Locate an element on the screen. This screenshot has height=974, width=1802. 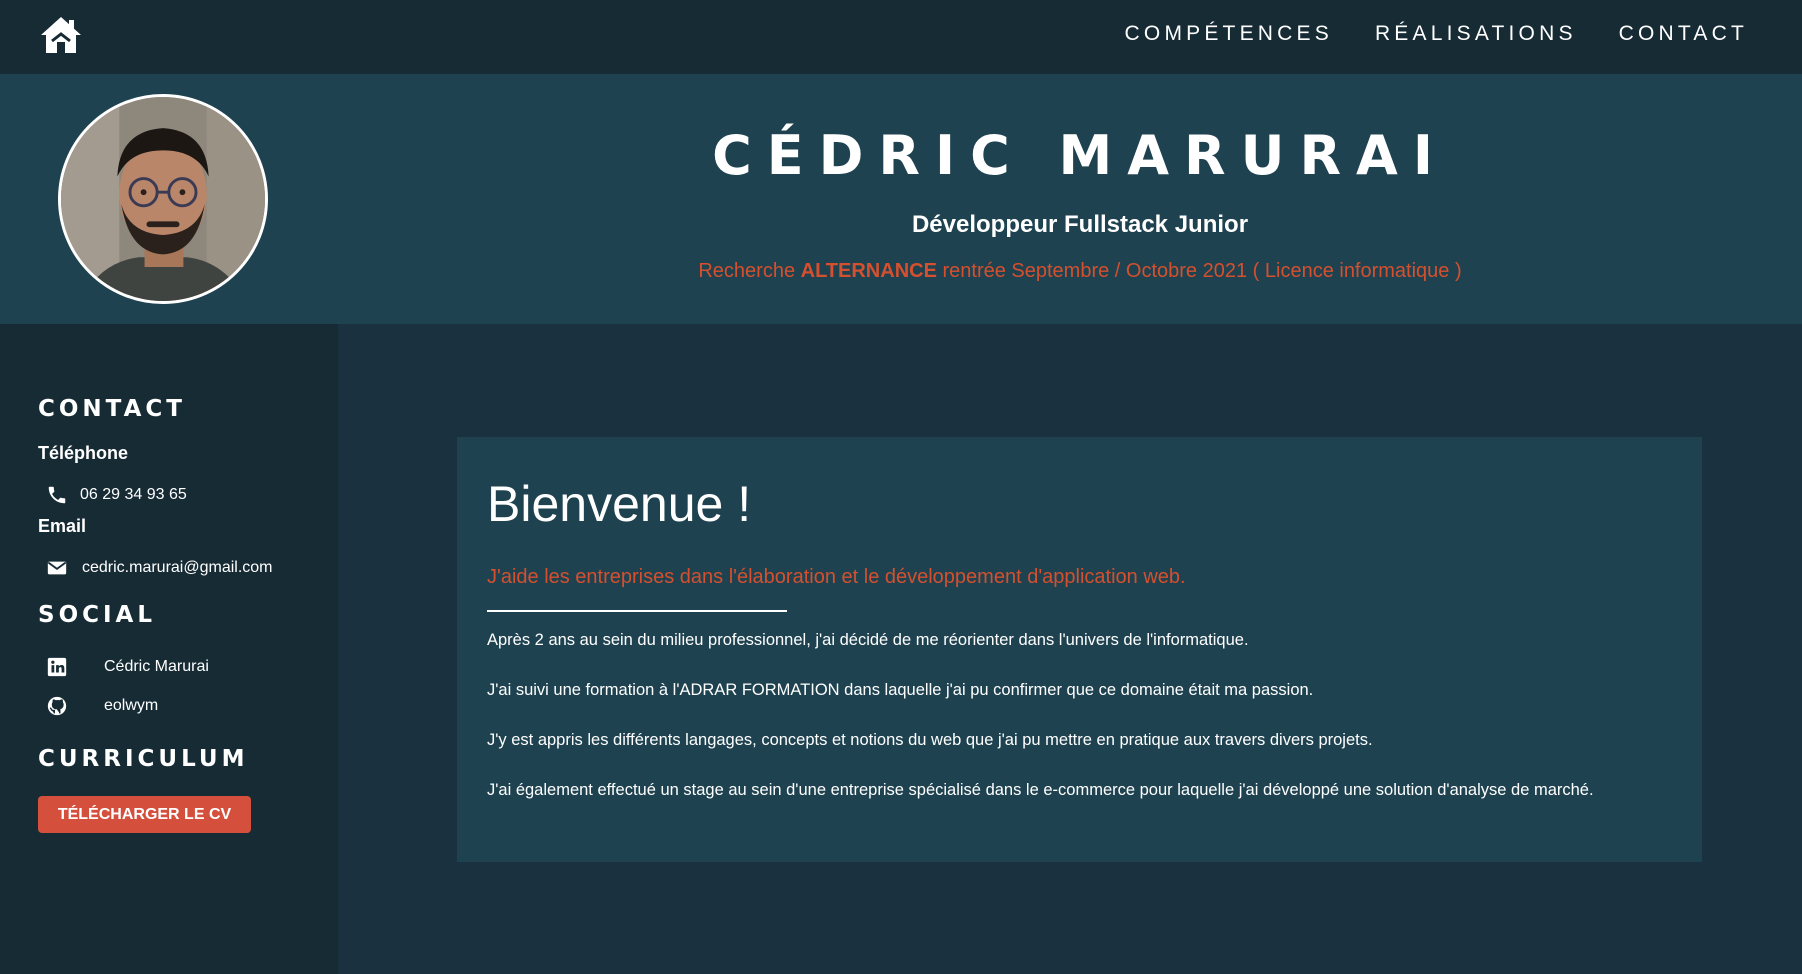
search-prefix: Recherche is located at coordinates (747, 271).